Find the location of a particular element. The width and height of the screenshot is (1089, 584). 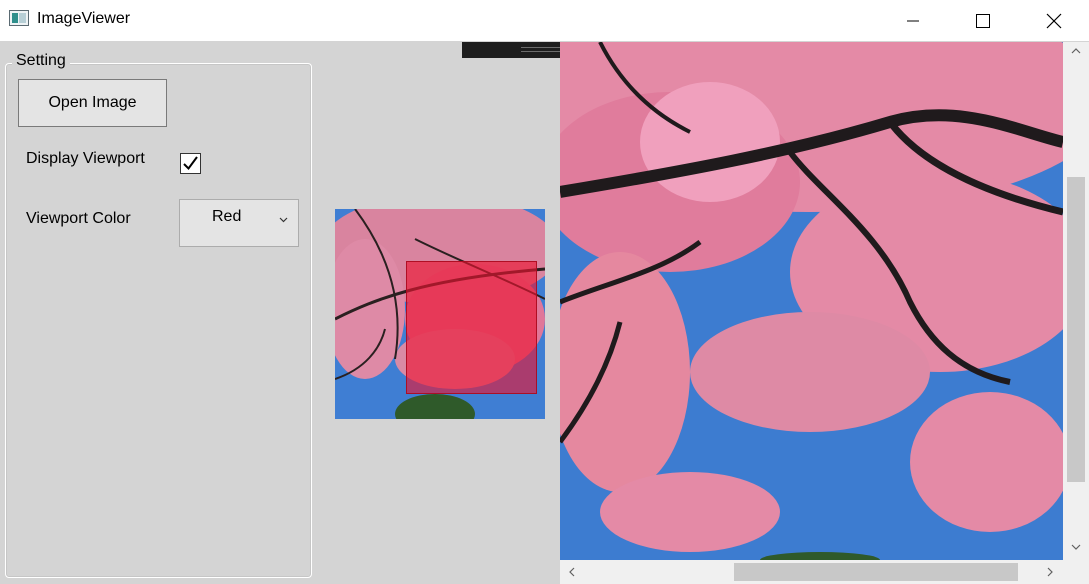

settings-group-label: Setting is located at coordinates (41, 61).